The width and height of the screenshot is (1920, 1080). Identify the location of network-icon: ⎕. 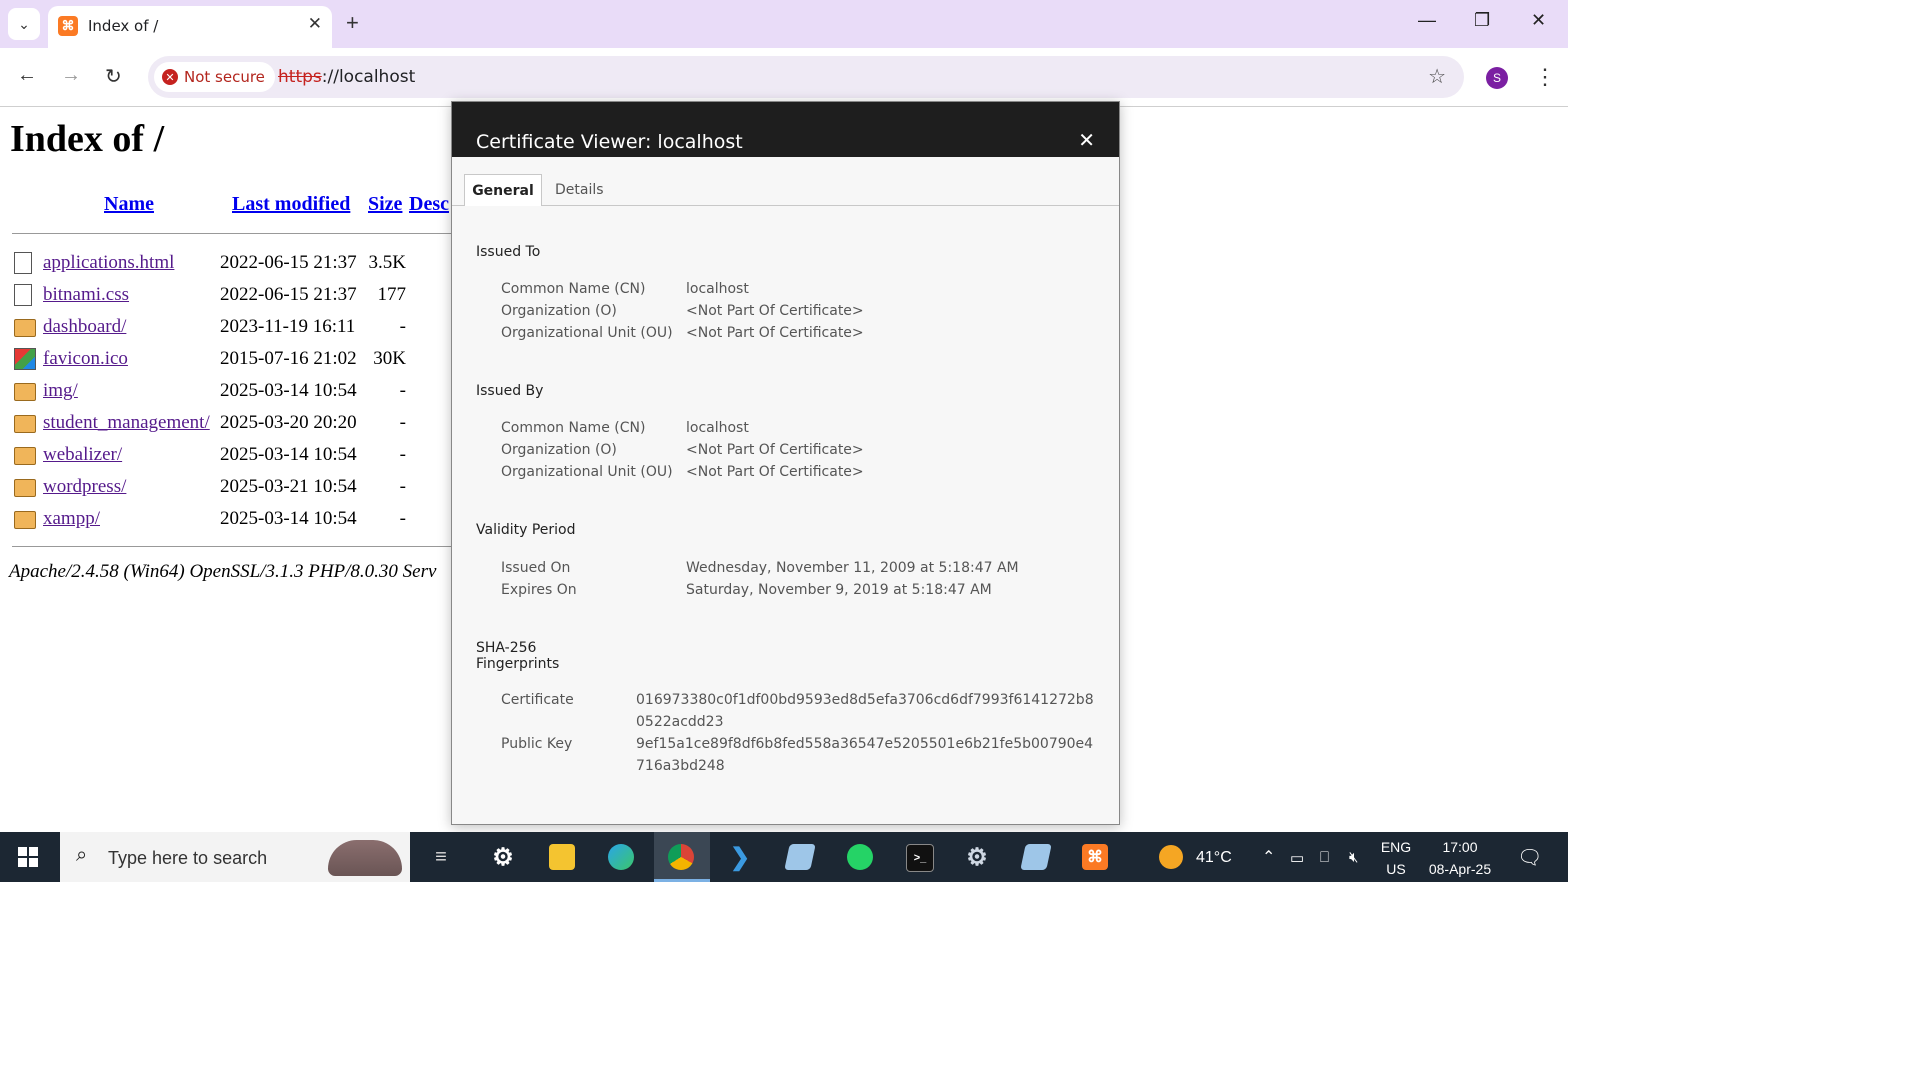
(1324, 857).